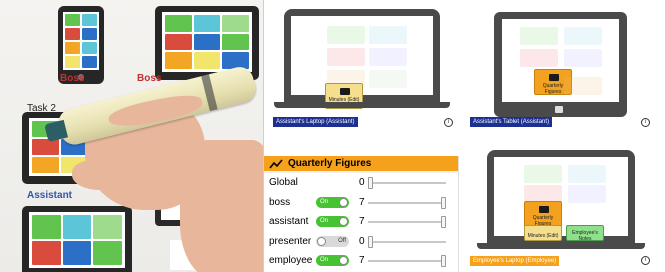 This screenshot has height=272, width=665. I want to click on windows-icon, so click(559, 109).